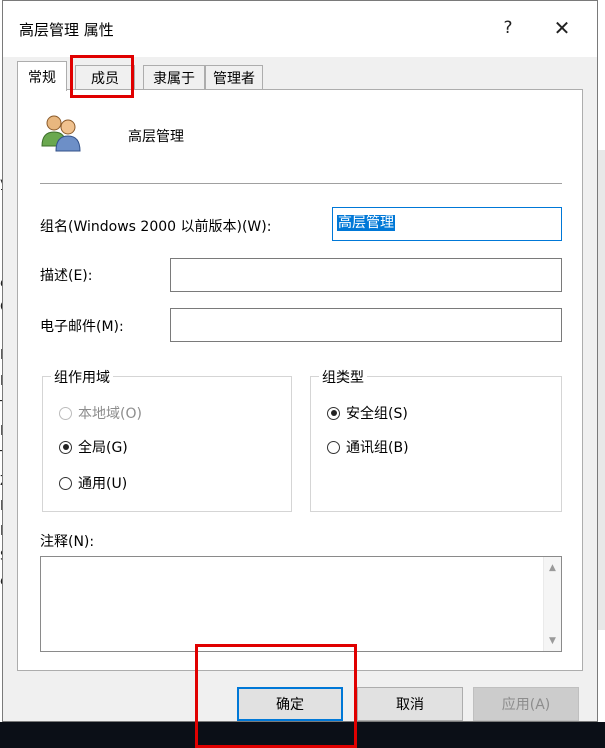 The image size is (605, 748). What do you see at coordinates (436, 439) in the screenshot?
I see `group-type-box: 组类型 安全组(S) 通讯组(B)` at bounding box center [436, 439].